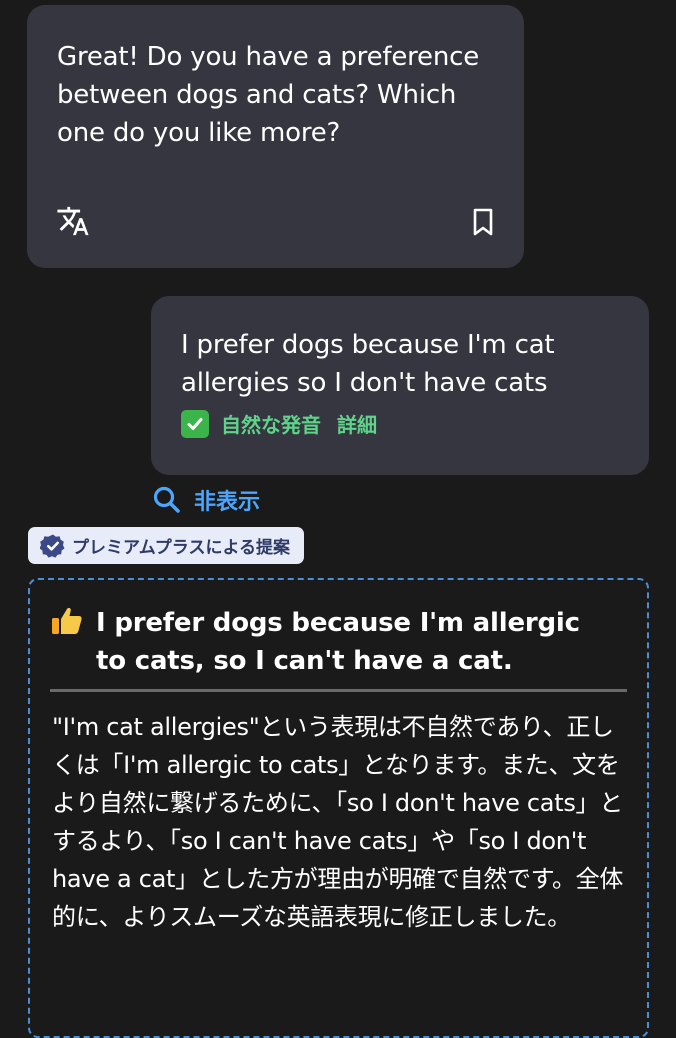 Image resolution: width=676 pixels, height=1038 pixels. I want to click on check-icon, so click(195, 423).